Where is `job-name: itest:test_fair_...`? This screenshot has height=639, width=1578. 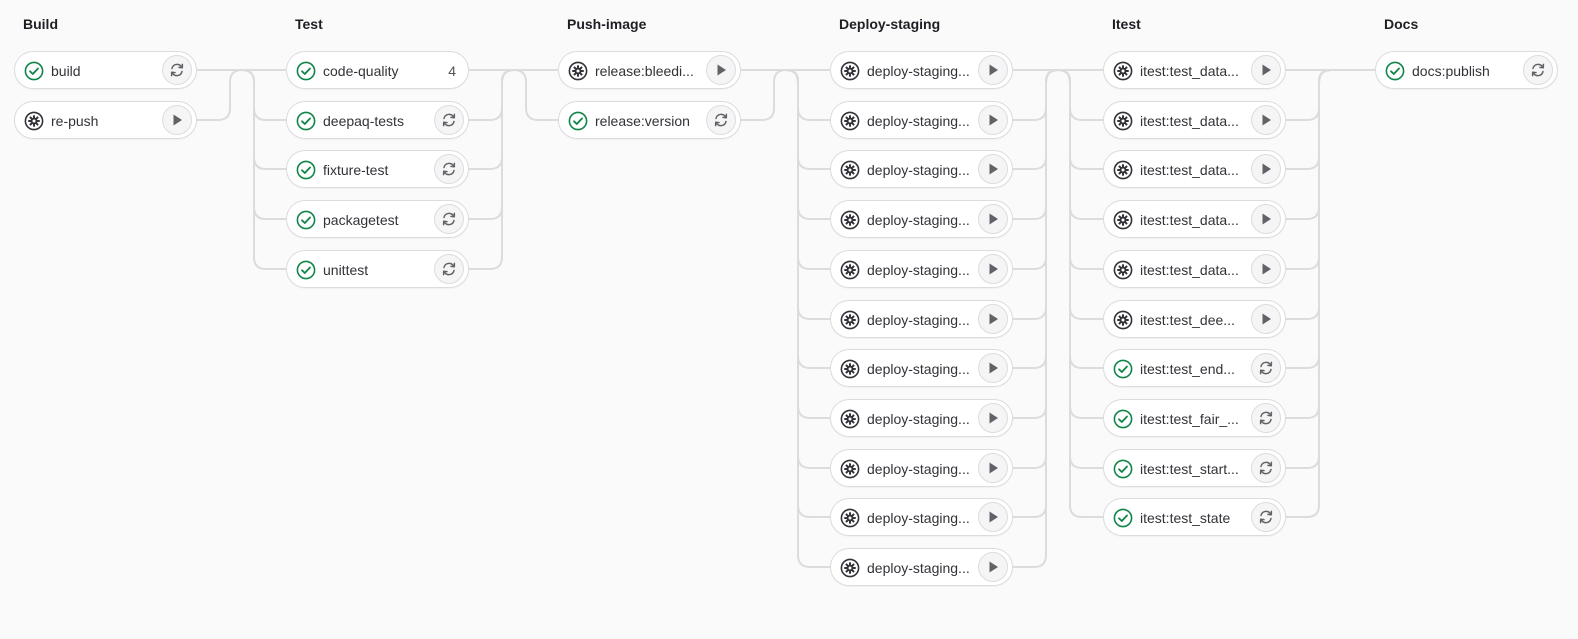
job-name: itest:test_fair_... is located at coordinates (1189, 419).